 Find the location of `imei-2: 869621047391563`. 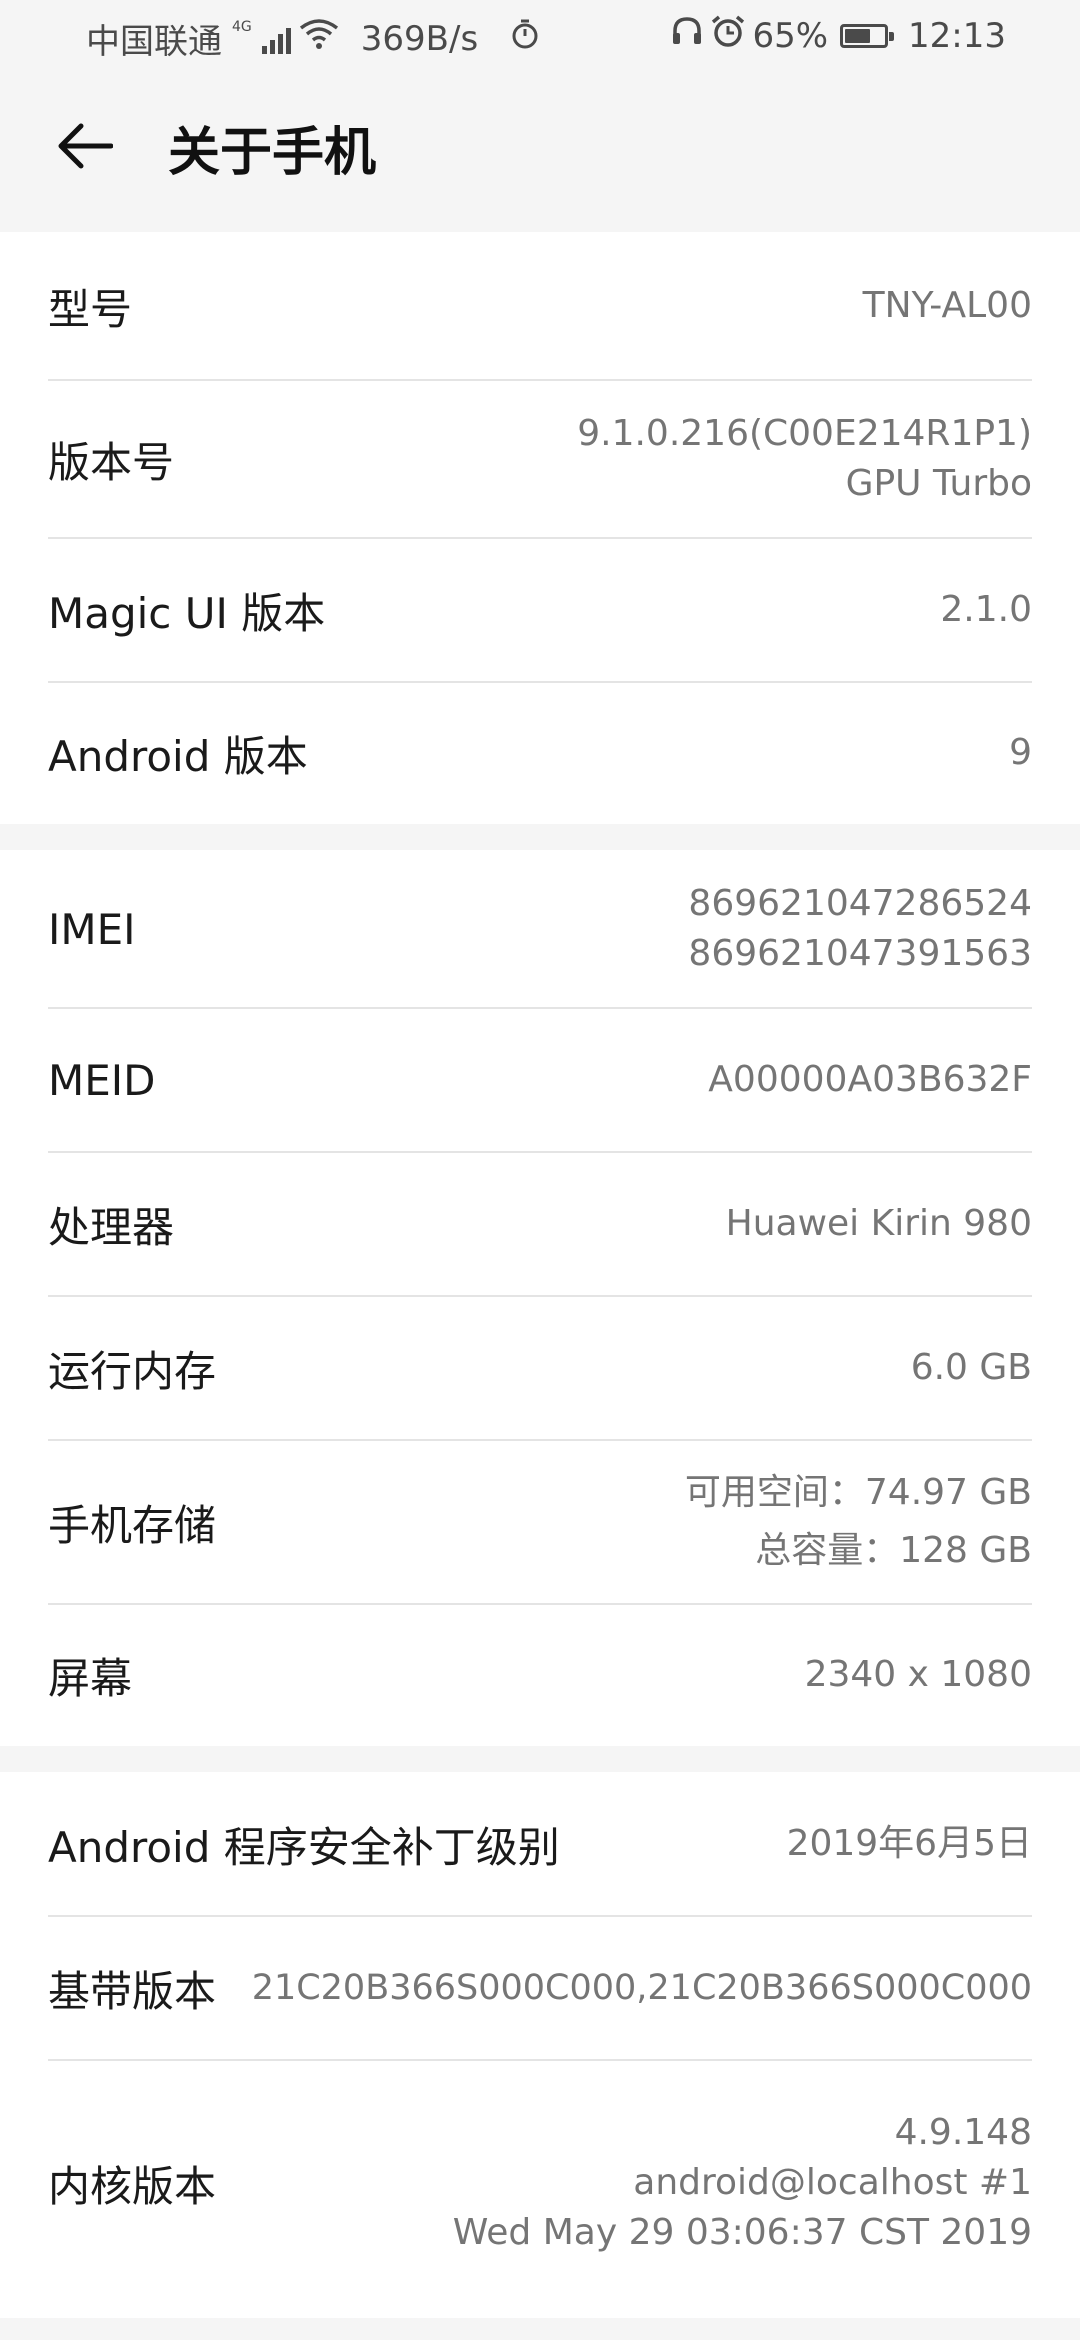

imei-2: 869621047391563 is located at coordinates (860, 953).